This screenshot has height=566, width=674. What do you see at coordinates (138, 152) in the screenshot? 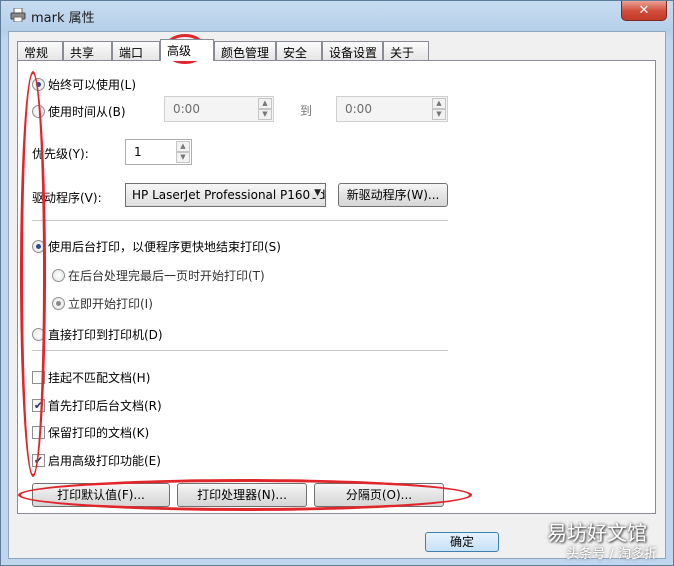
I see `priority-value: 1` at bounding box center [138, 152].